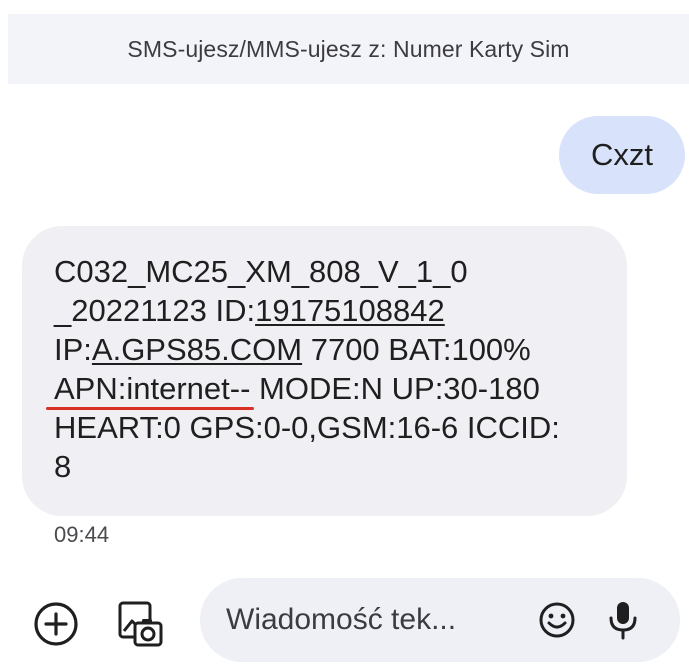  What do you see at coordinates (330, 466) in the screenshot?
I see `message-line: 8` at bounding box center [330, 466].